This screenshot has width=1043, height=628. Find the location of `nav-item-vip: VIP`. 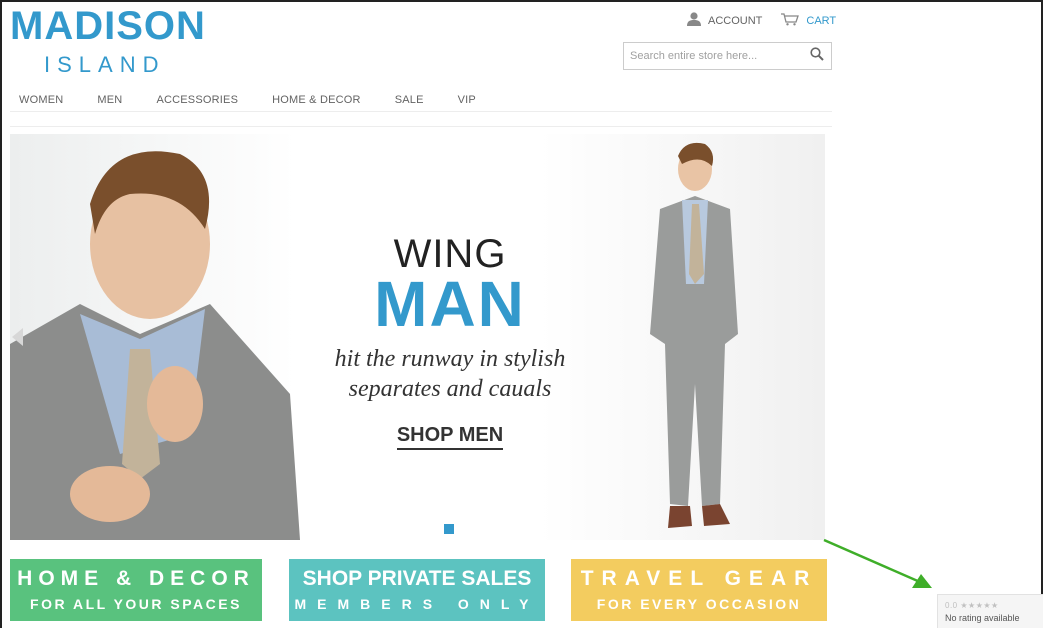

nav-item-vip: VIP is located at coordinates (467, 102).